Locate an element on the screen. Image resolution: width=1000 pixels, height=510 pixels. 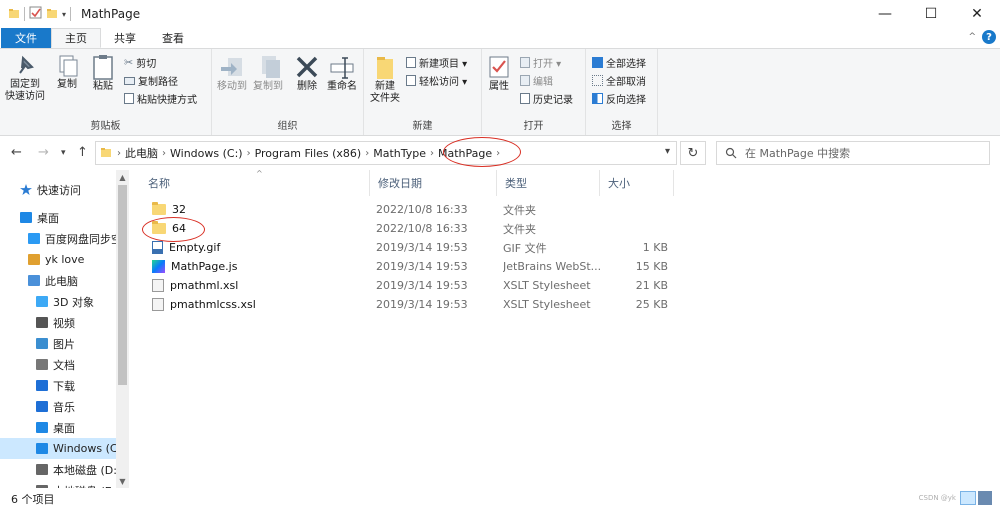
properties-button: 属性 is located at coordinates (499, 73).